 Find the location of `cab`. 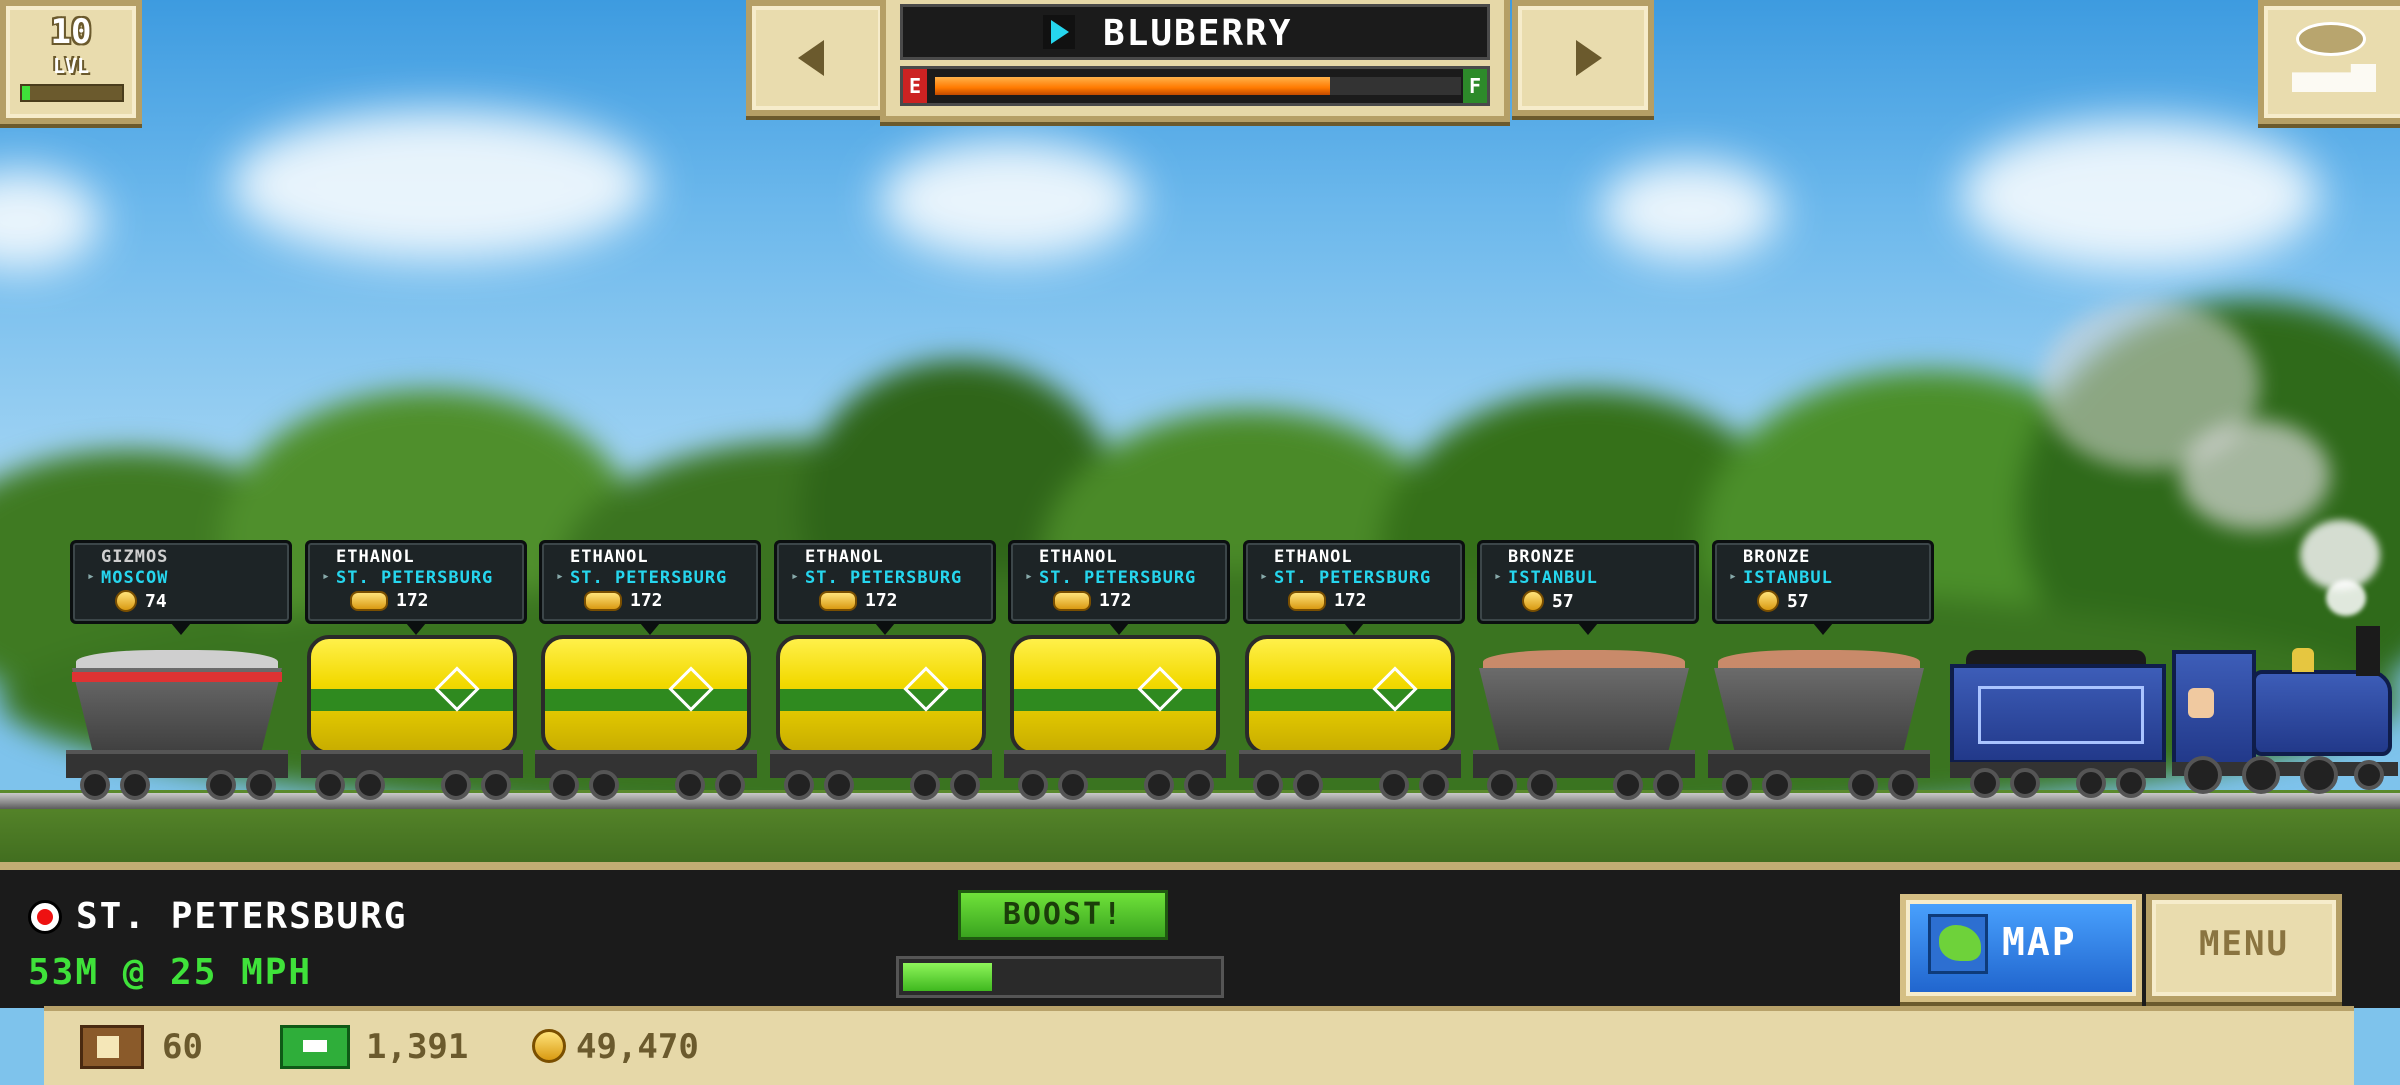

cab is located at coordinates (2214, 708).